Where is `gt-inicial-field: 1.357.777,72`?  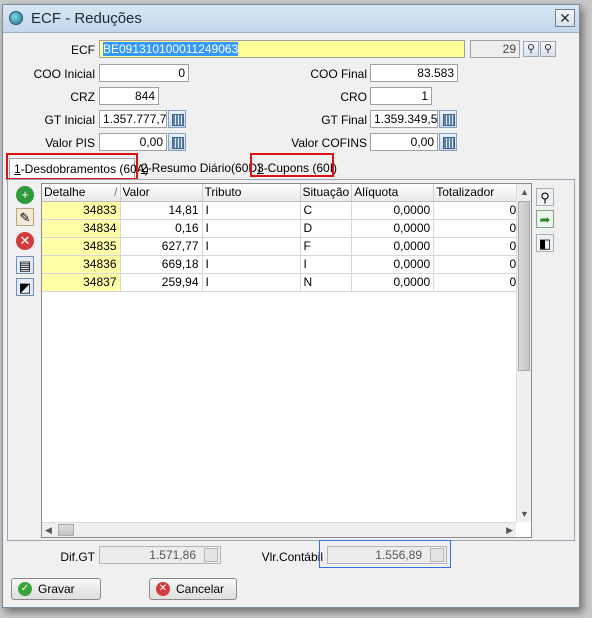
gt-inicial-field: 1.357.777,72 is located at coordinates (133, 119).